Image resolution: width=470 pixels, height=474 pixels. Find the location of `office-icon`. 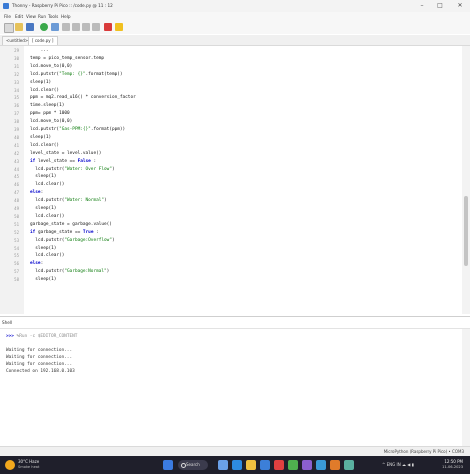

office-icon is located at coordinates (279, 465).